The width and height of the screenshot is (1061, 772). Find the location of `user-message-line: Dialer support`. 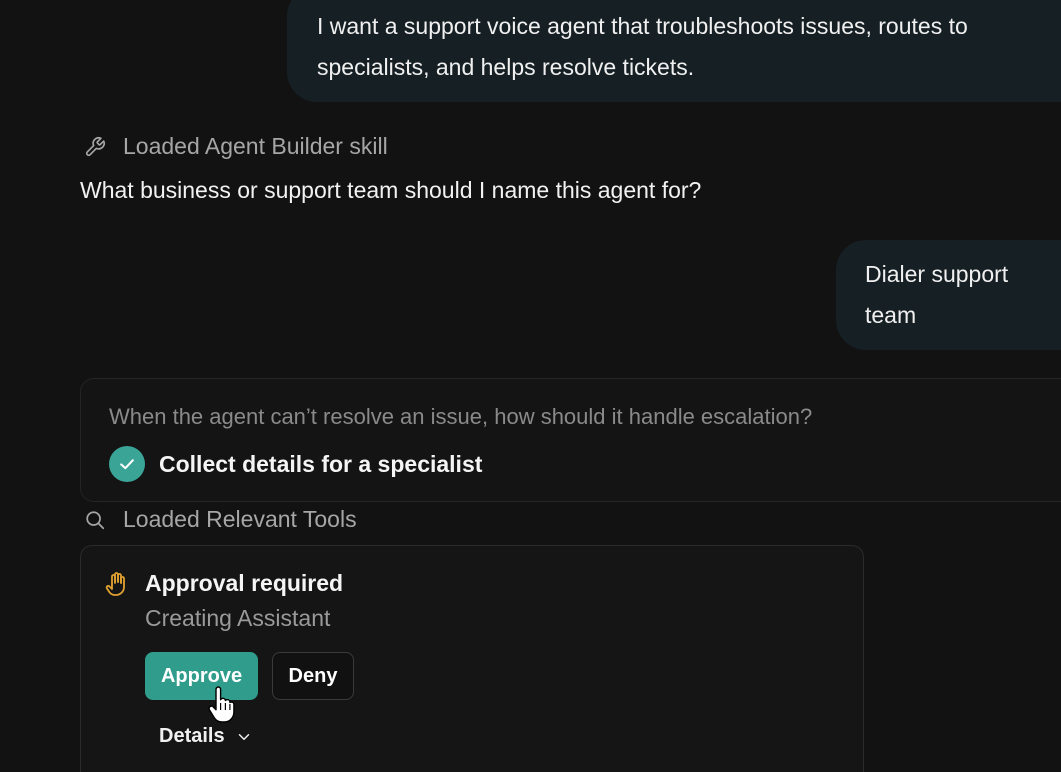

user-message-line: Dialer support is located at coordinates (937, 274).